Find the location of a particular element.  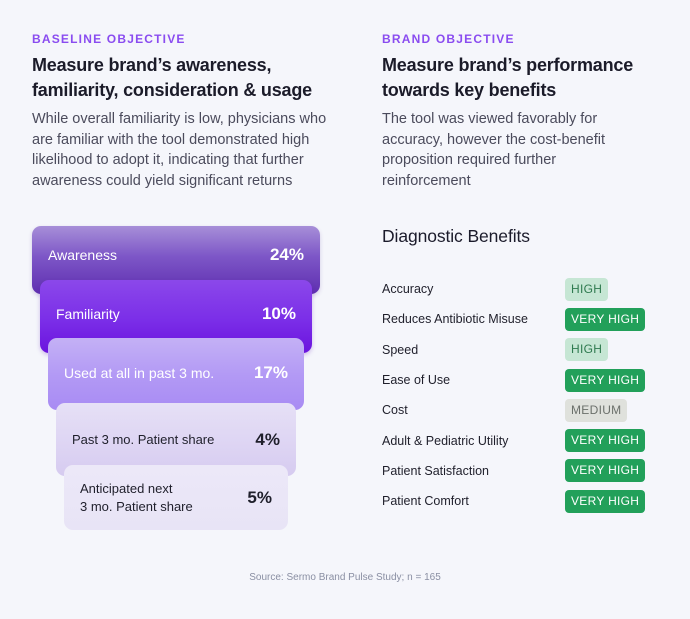

benefit-row: Adult & Pediatric Utility VERY HIGH is located at coordinates (527, 440).